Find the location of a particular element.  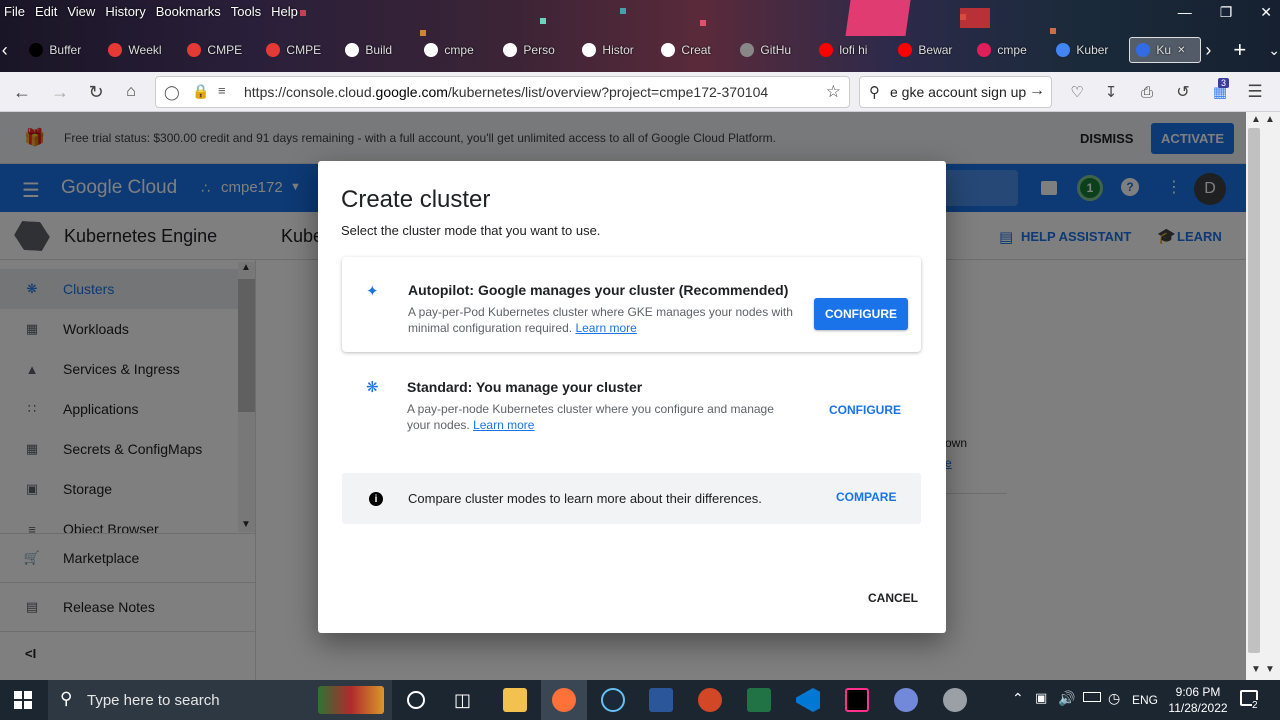

language-indicator: ENG is located at coordinates (1145, 700).